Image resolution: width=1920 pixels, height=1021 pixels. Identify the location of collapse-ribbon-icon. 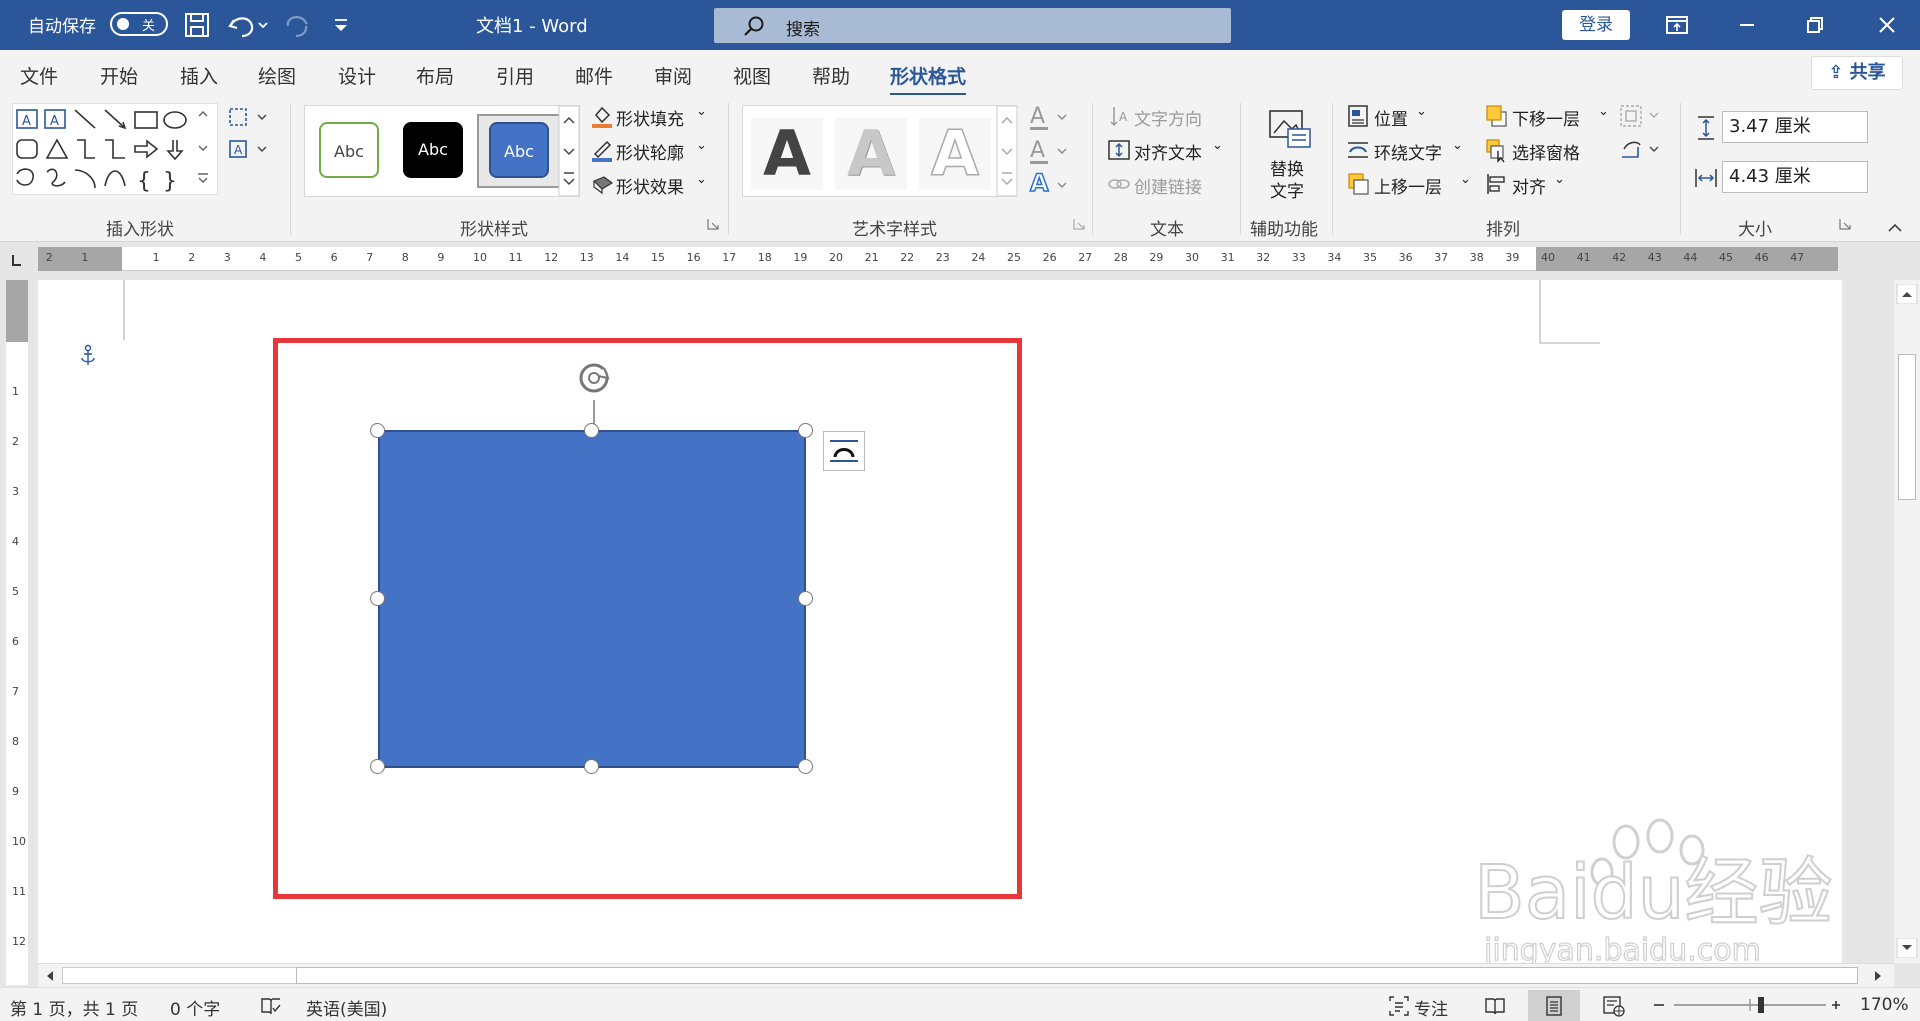
(1895, 228).